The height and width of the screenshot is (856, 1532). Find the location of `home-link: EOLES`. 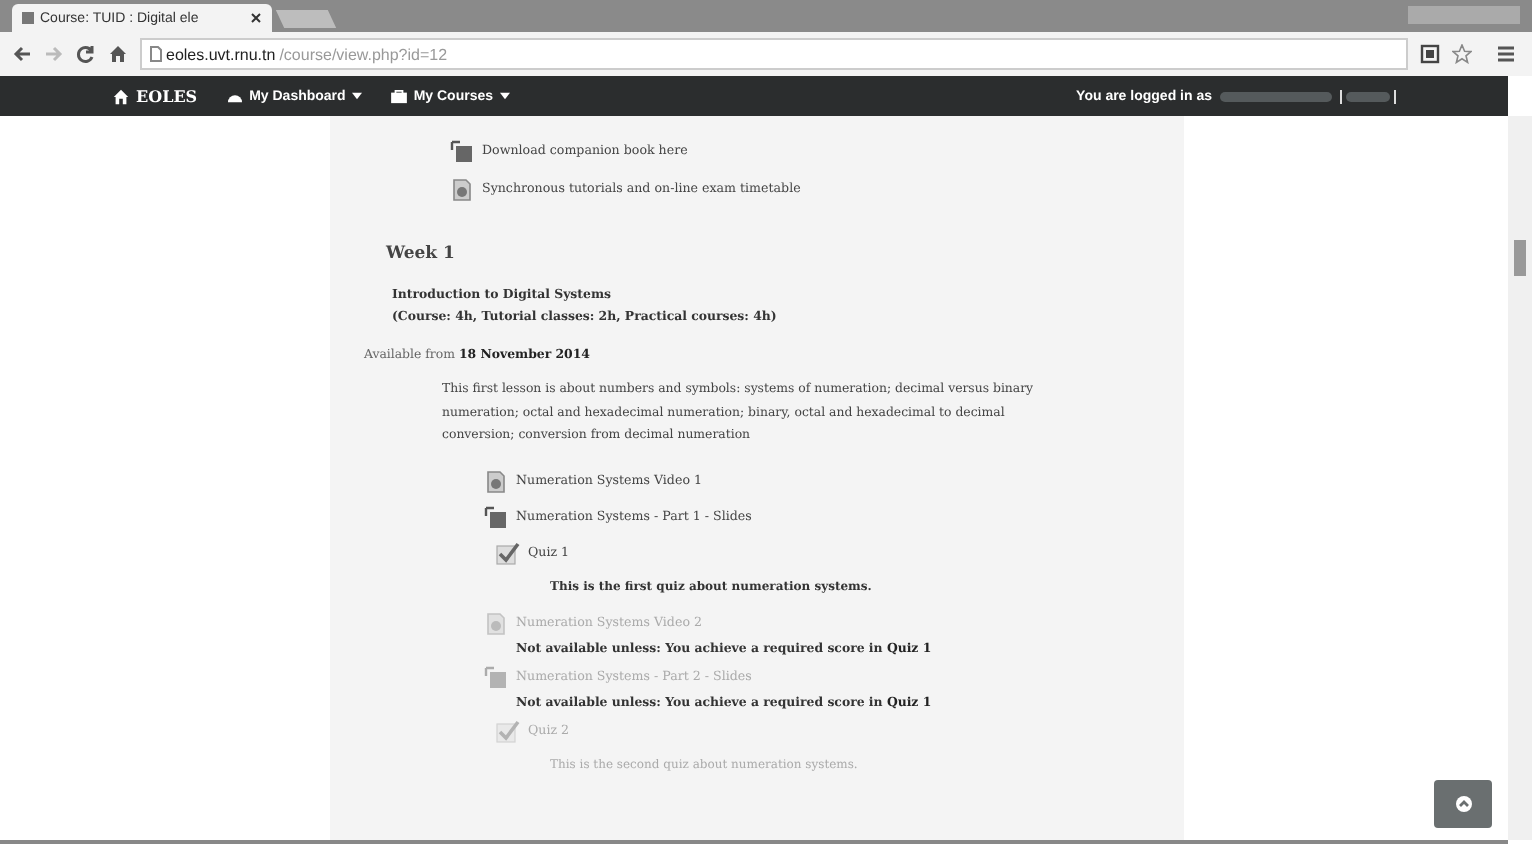

home-link: EOLES is located at coordinates (155, 96).